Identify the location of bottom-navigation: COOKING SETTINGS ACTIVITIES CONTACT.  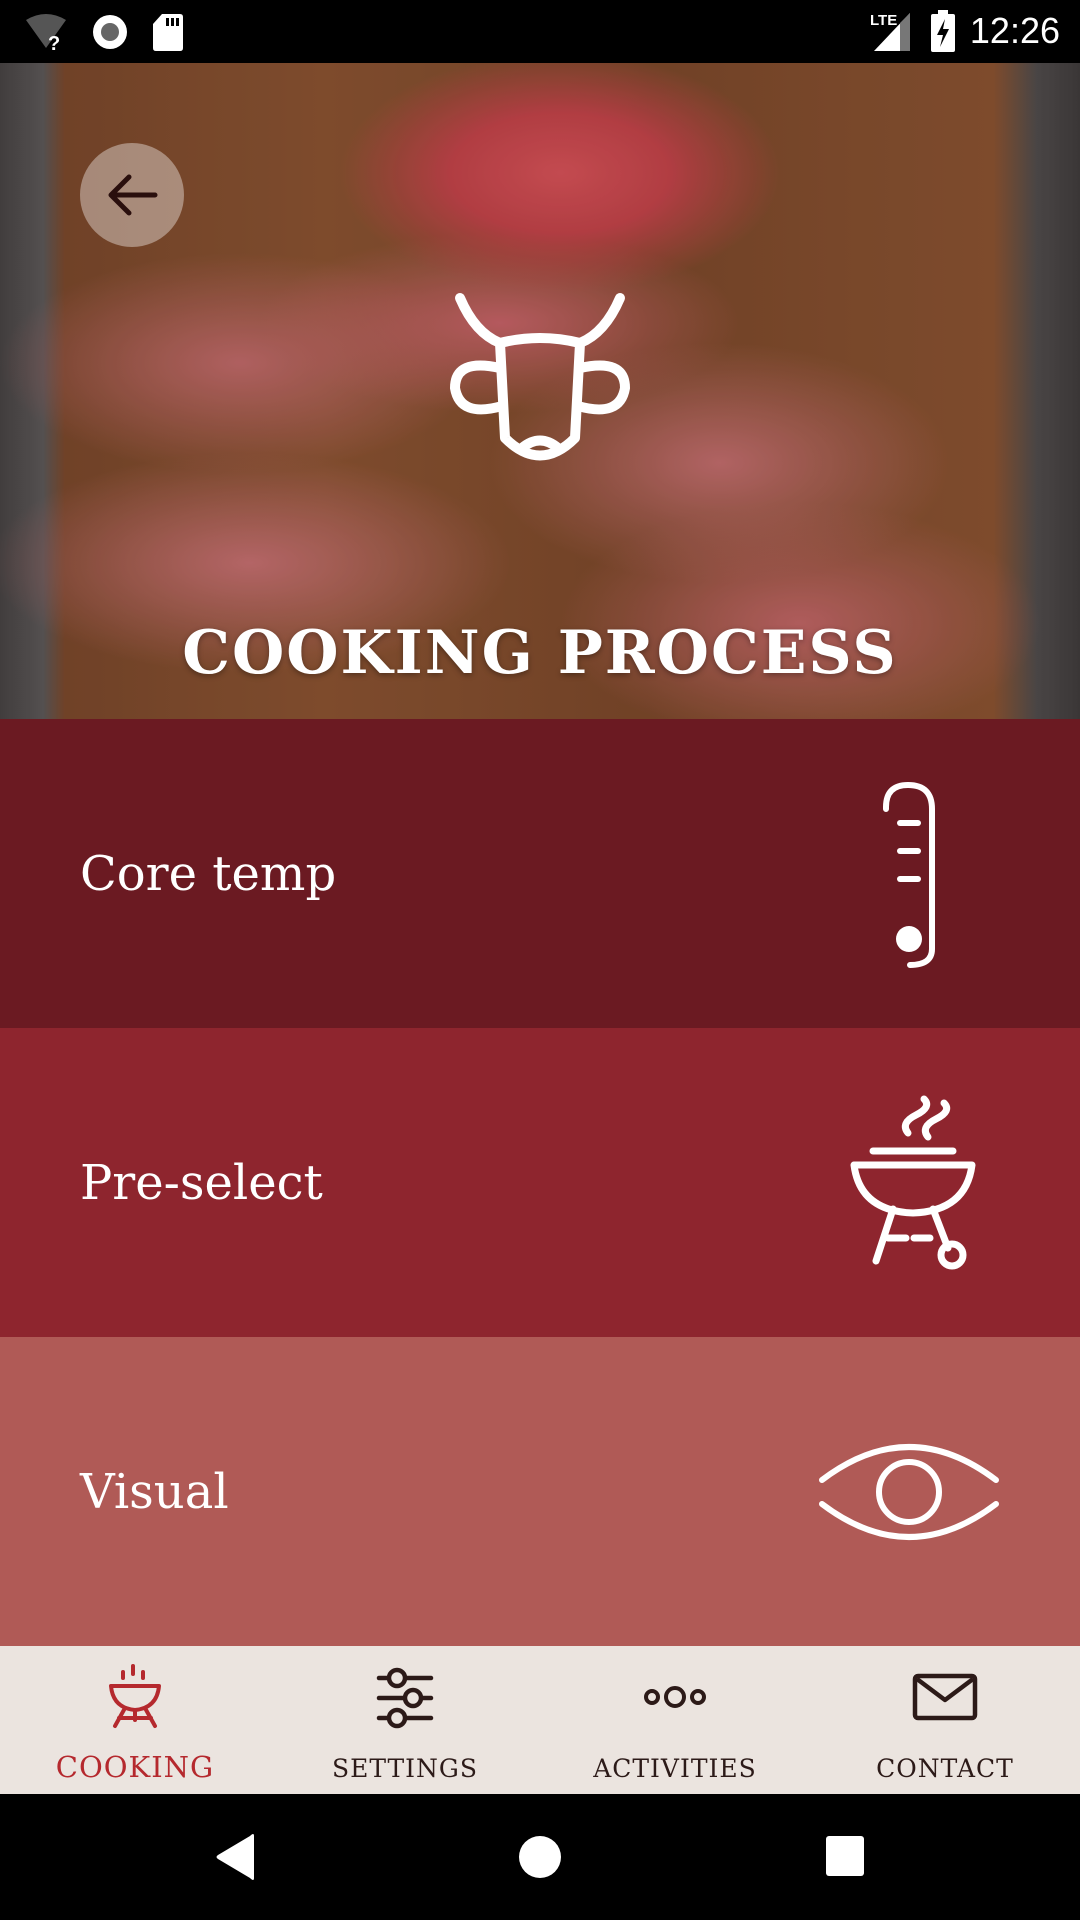
(540, 1720).